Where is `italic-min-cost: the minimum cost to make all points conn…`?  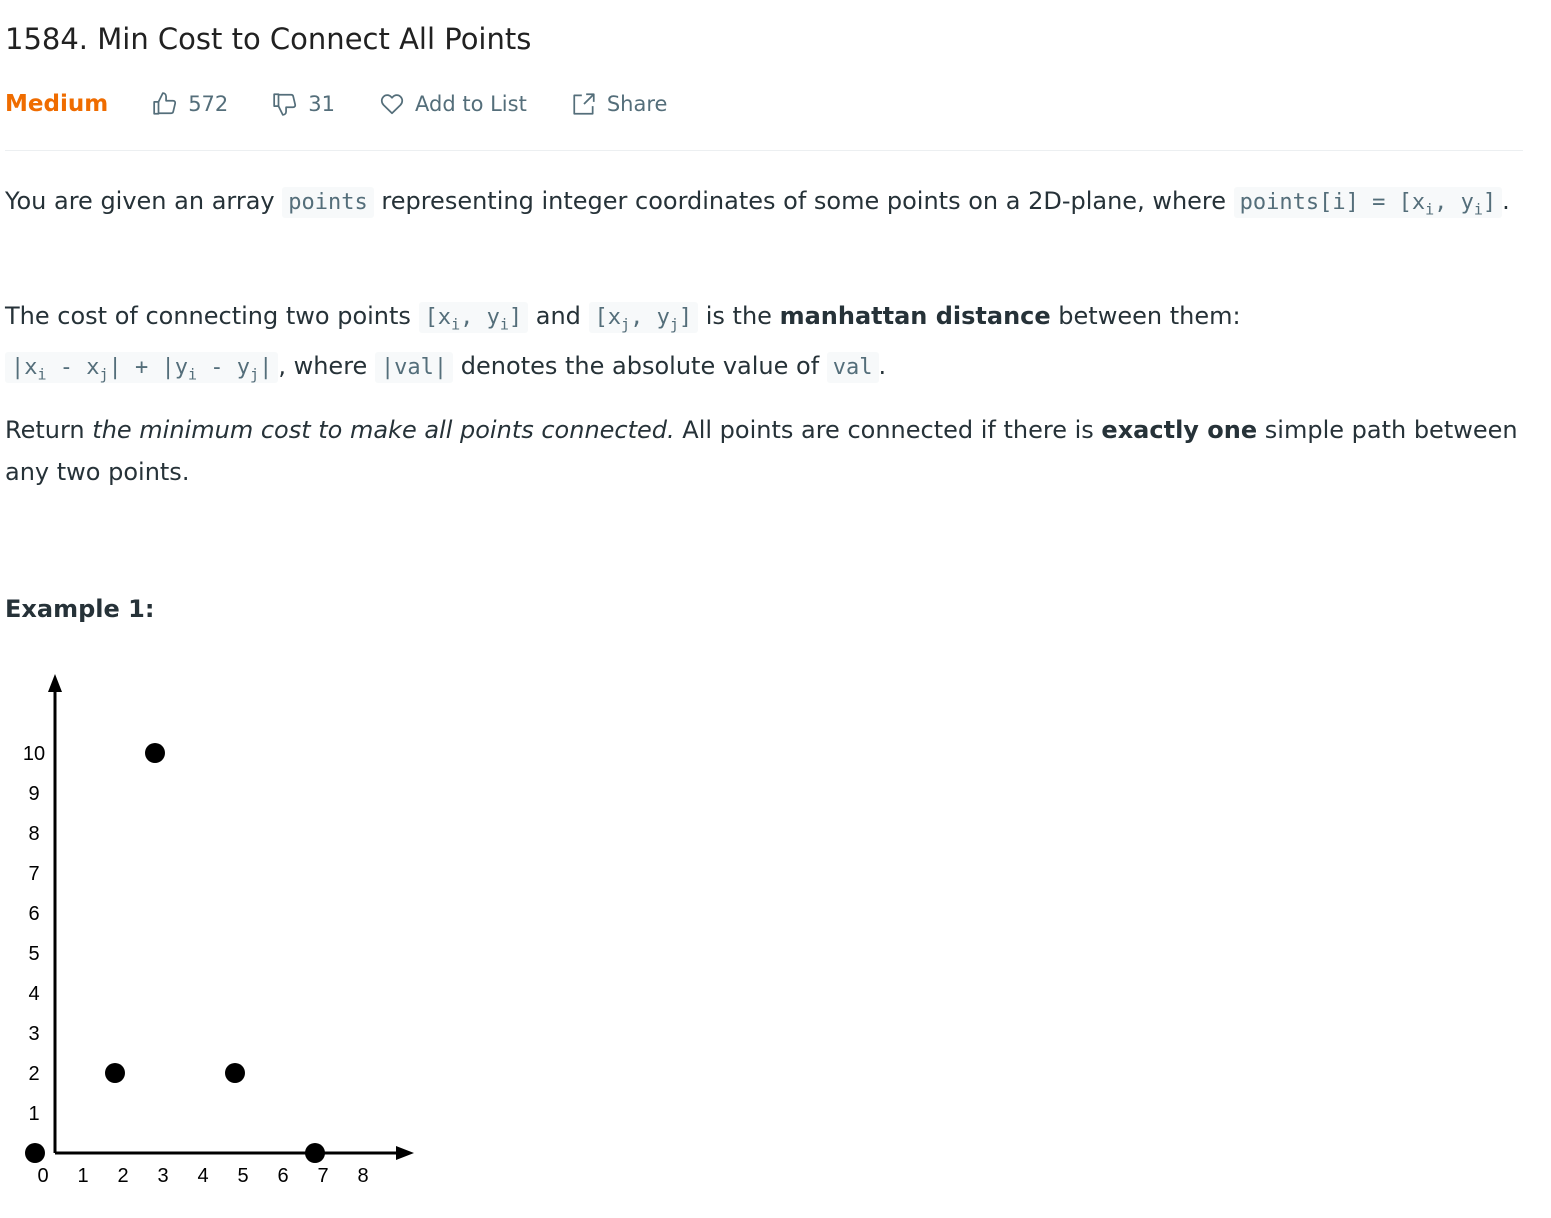 italic-min-cost: the minimum cost to make all points conn… is located at coordinates (383, 430).